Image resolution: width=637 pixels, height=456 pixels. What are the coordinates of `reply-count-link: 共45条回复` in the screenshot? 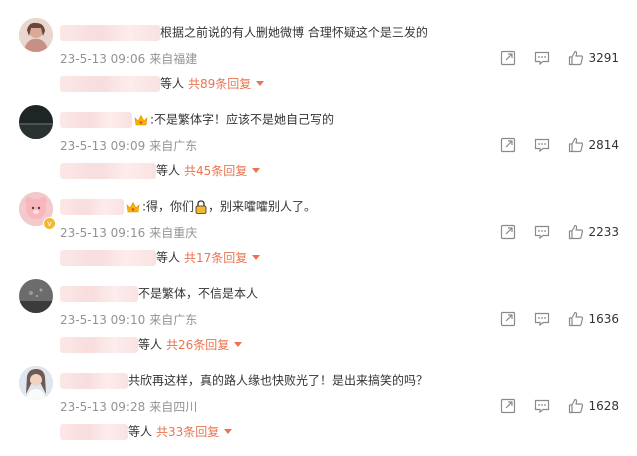 It's located at (215, 171).